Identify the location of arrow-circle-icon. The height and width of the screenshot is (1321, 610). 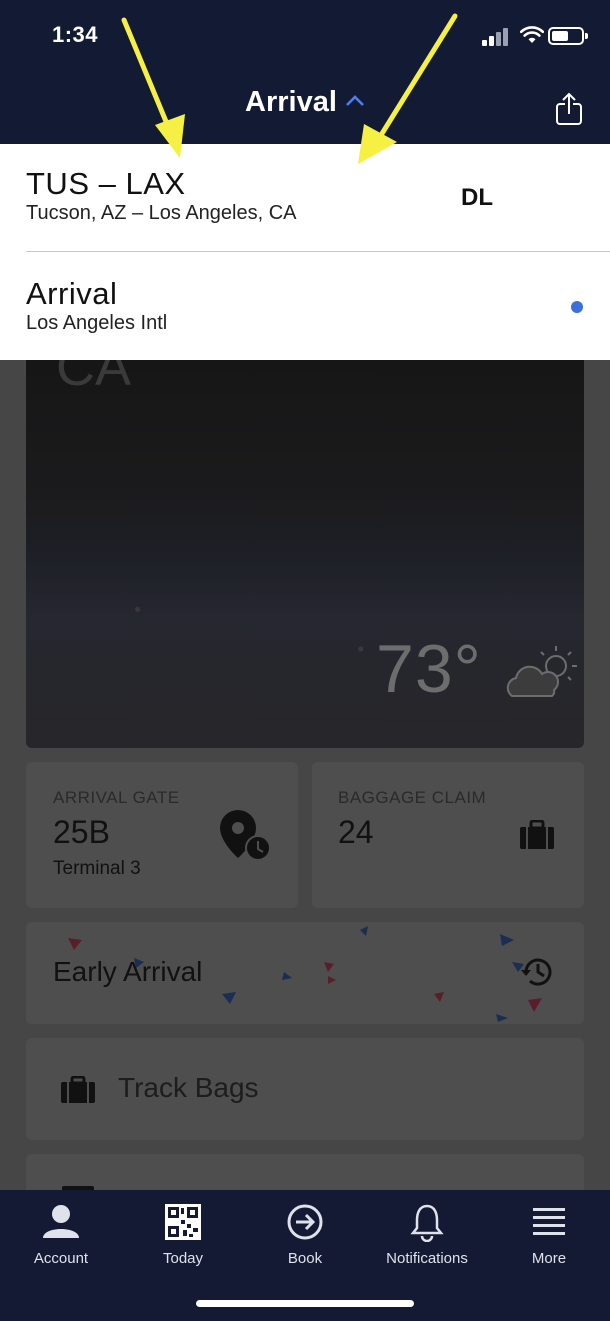
(305, 1222).